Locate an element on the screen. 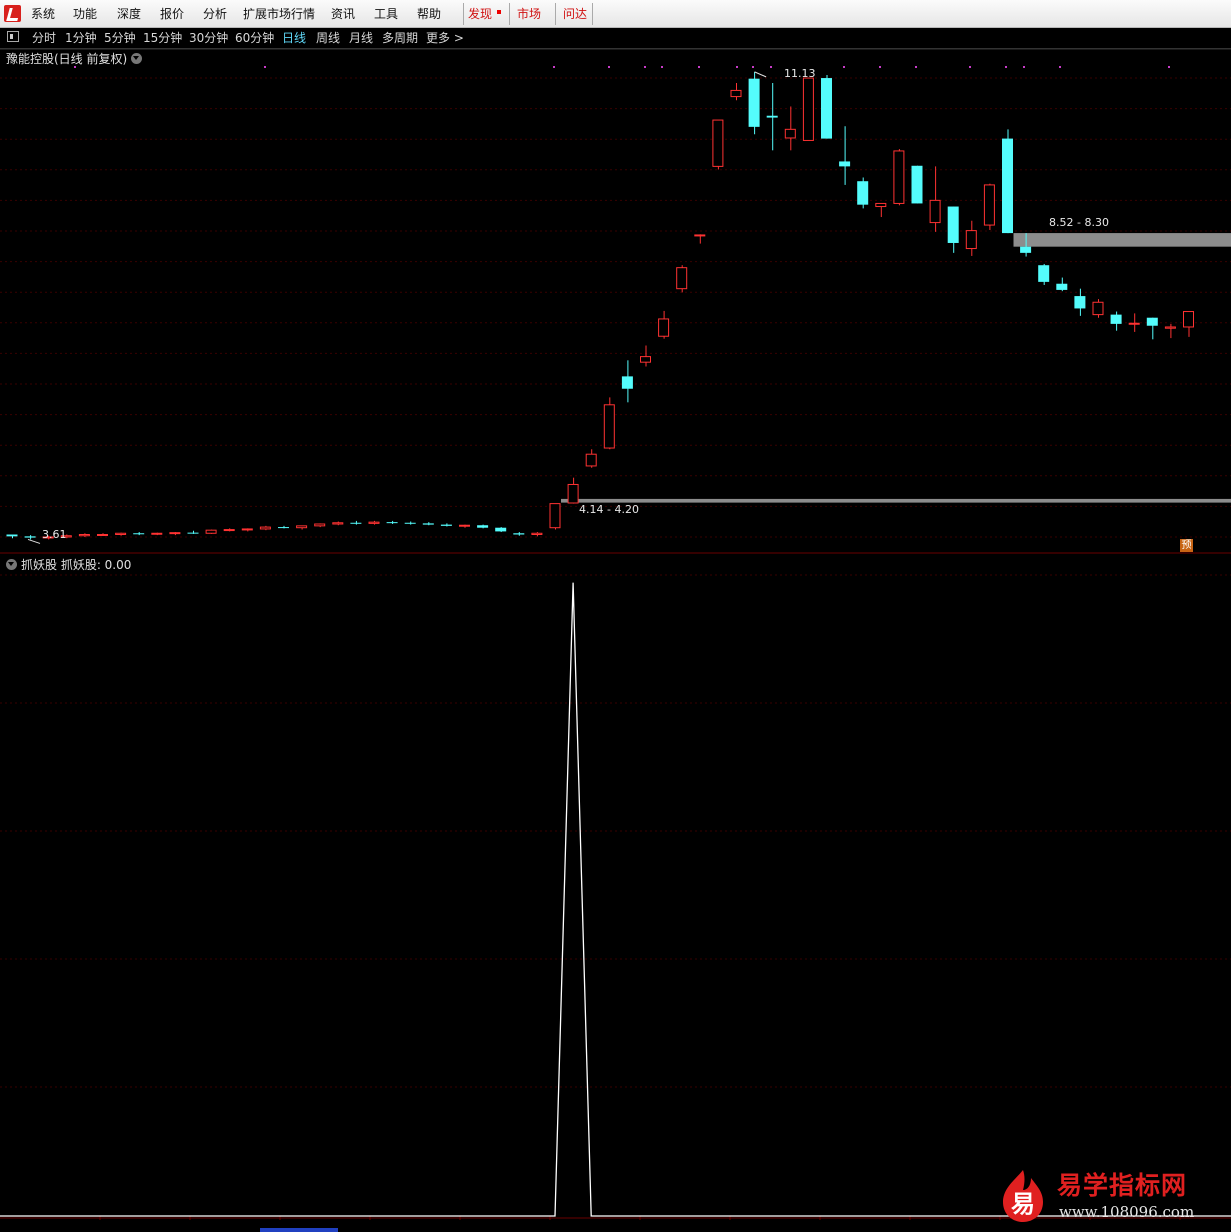 The image size is (1231, 1232). watermark-flame-icon: 易 is located at coordinates (1023, 1196).